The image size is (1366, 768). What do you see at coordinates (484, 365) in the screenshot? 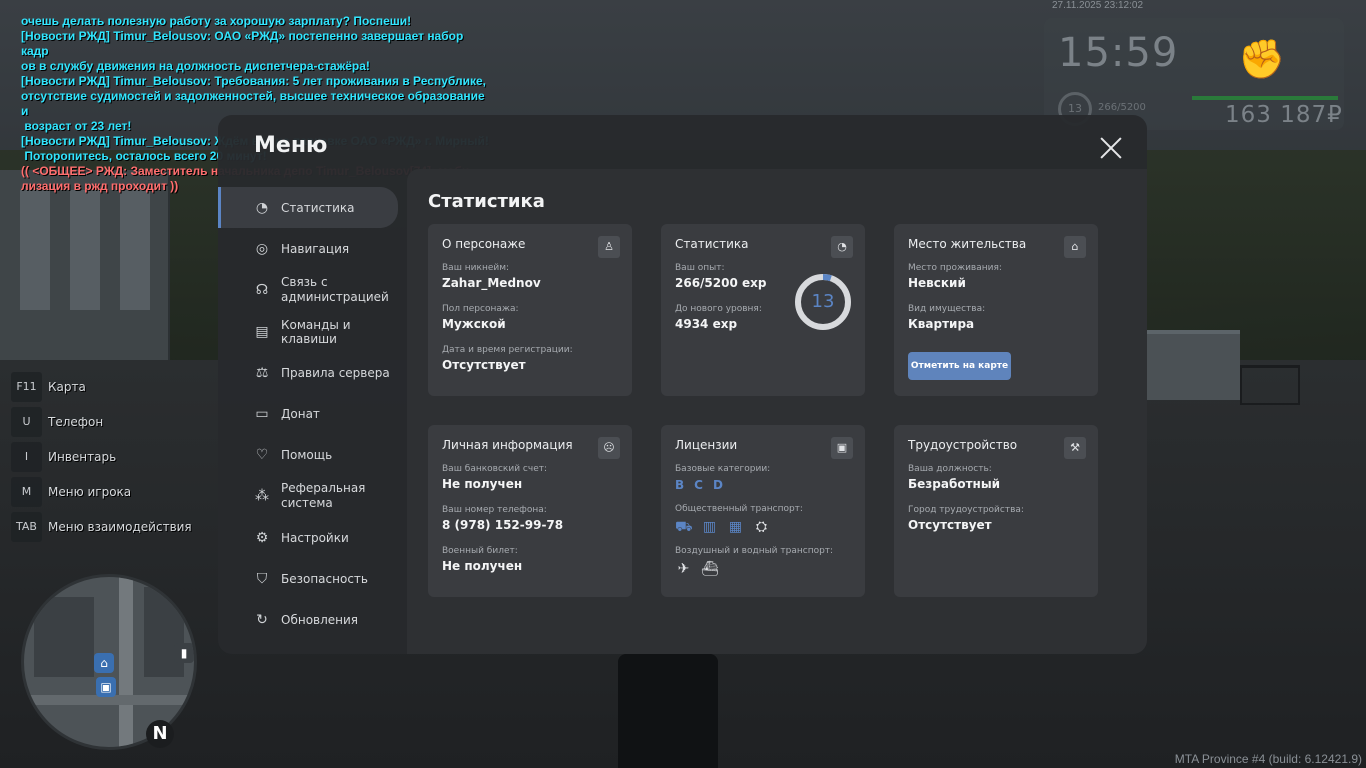
I see `registration-value: Отсутствует` at bounding box center [484, 365].